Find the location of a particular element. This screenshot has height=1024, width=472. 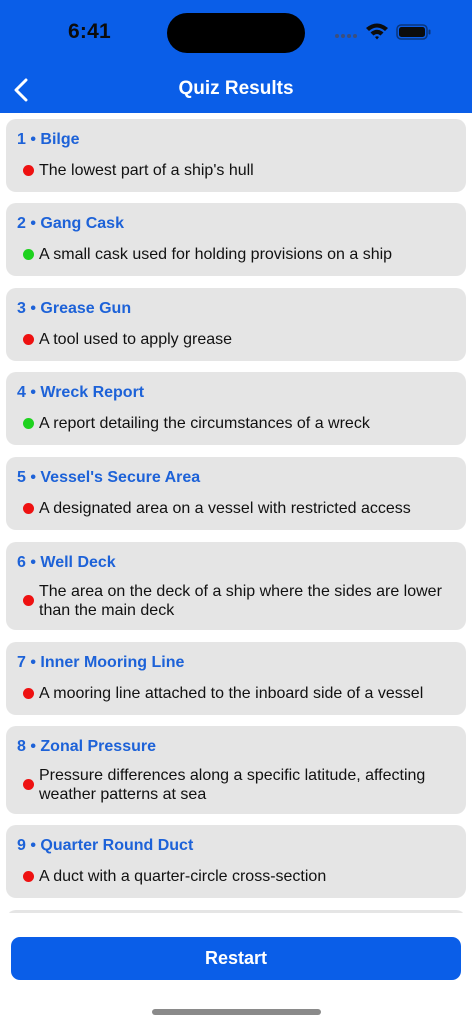

result-definition: A tool used to apply grease is located at coordinates (136, 339).